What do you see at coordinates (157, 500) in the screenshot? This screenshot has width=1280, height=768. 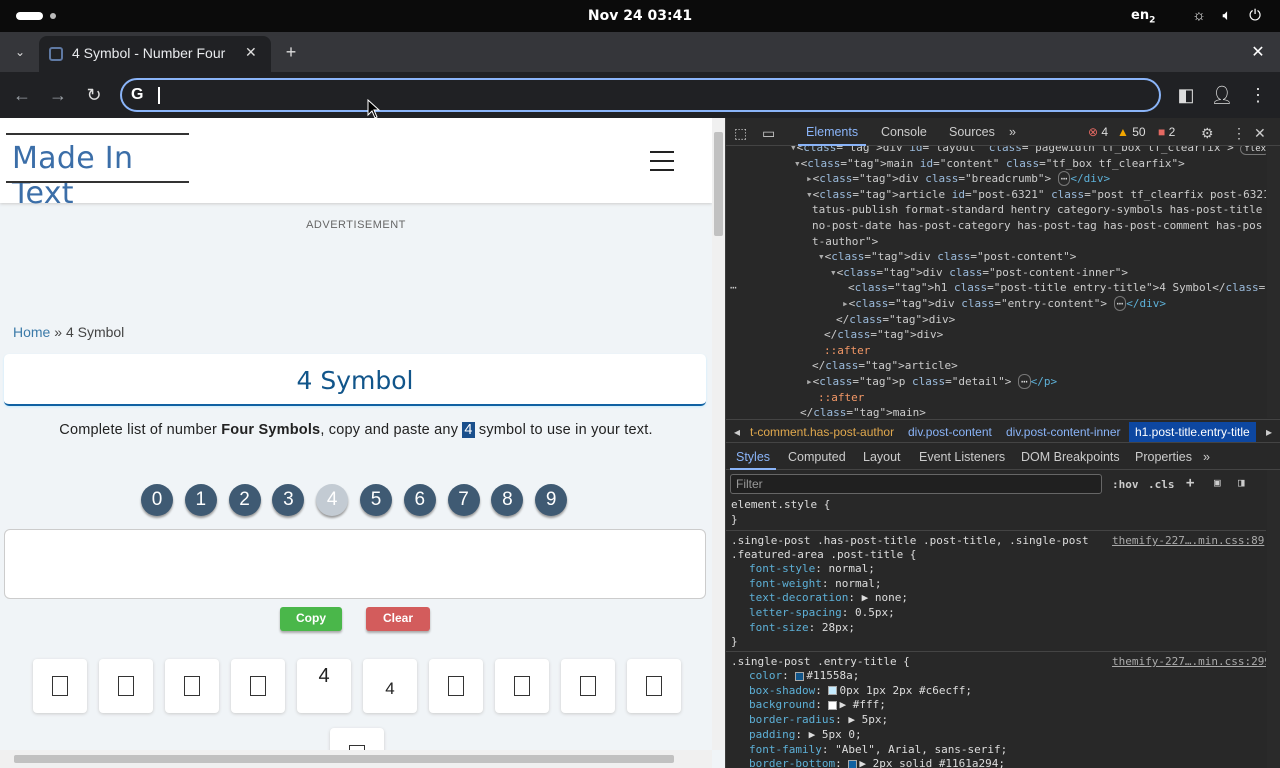 I see `number-button-0: 0` at bounding box center [157, 500].